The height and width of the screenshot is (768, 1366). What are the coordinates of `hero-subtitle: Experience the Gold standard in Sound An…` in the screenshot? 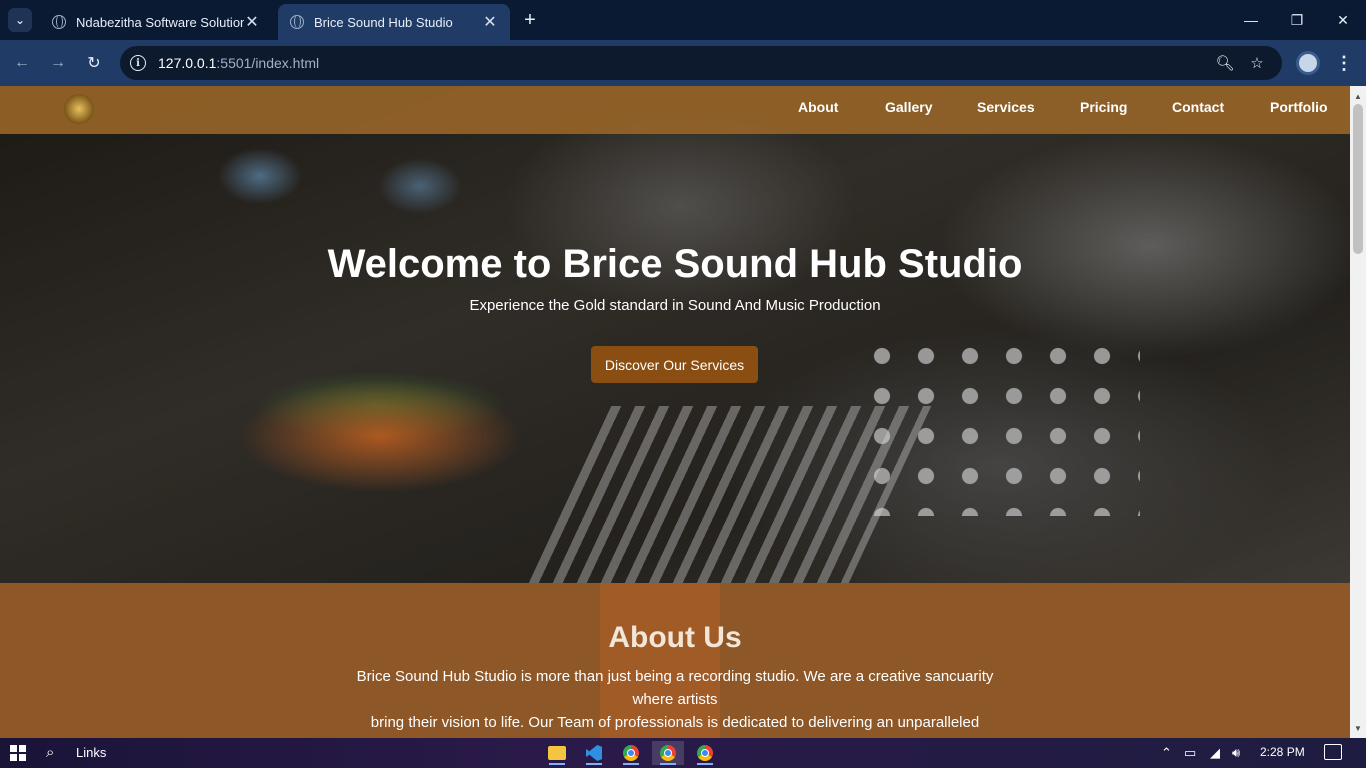 It's located at (675, 305).